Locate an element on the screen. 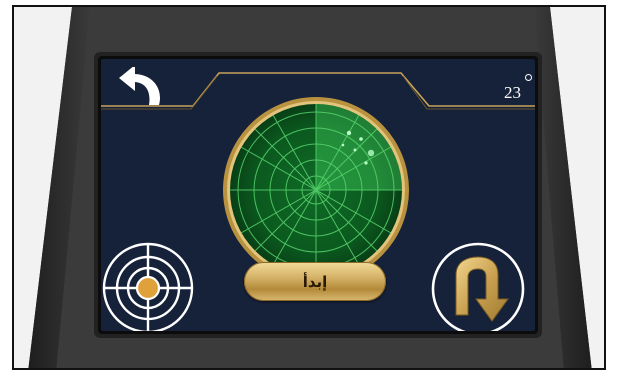 This screenshot has width=618, height=378. degree-symbol is located at coordinates (528, 77).